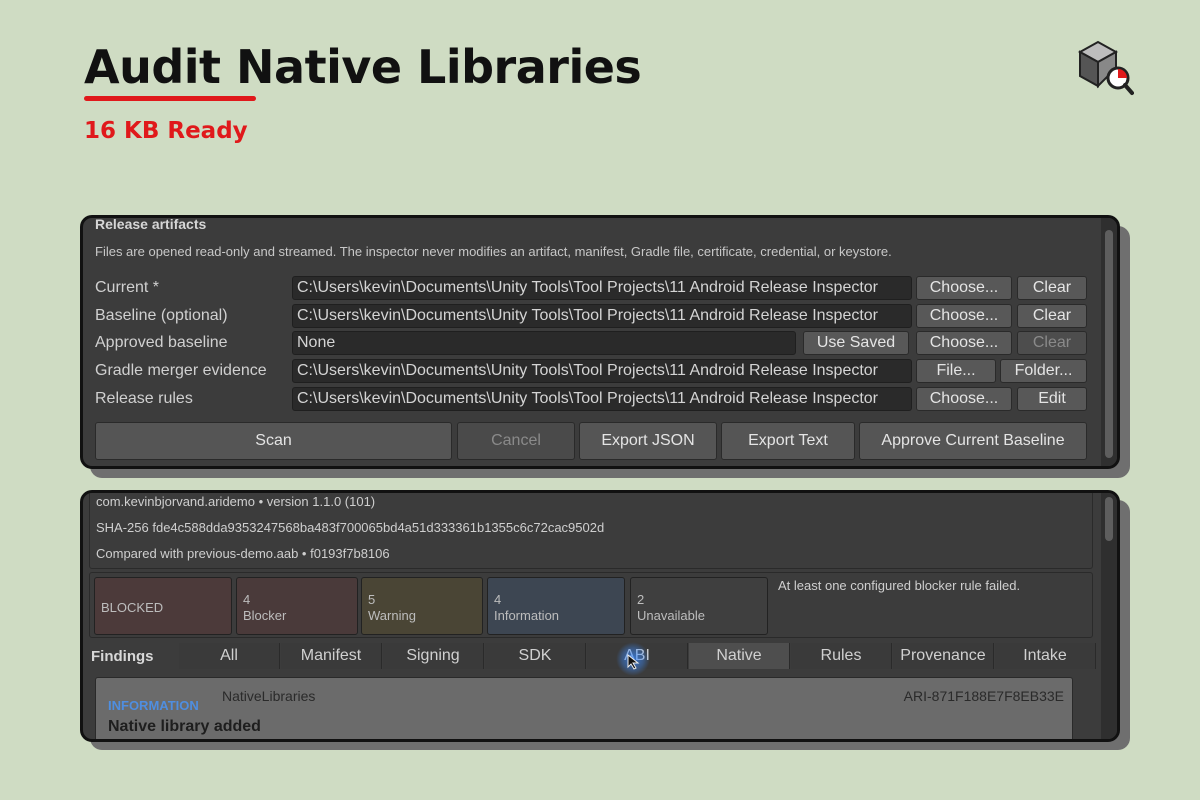 The width and height of the screenshot is (1200, 800). Describe the element at coordinates (788, 441) in the screenshot. I see `export-text-button: Export Text` at that location.